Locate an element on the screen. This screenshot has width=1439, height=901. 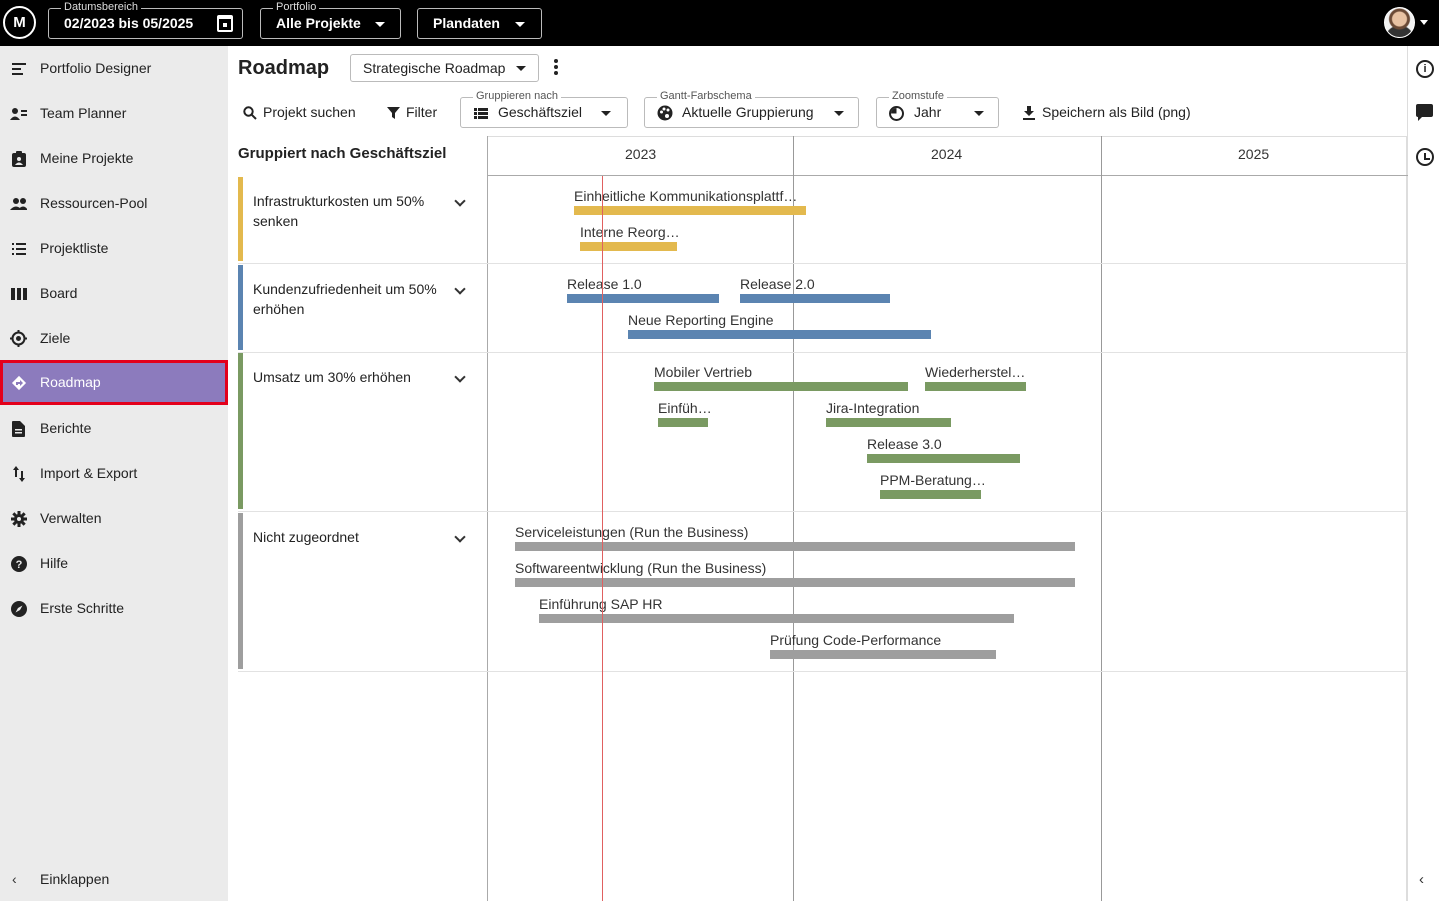
year-label: 2024 is located at coordinates (947, 154).